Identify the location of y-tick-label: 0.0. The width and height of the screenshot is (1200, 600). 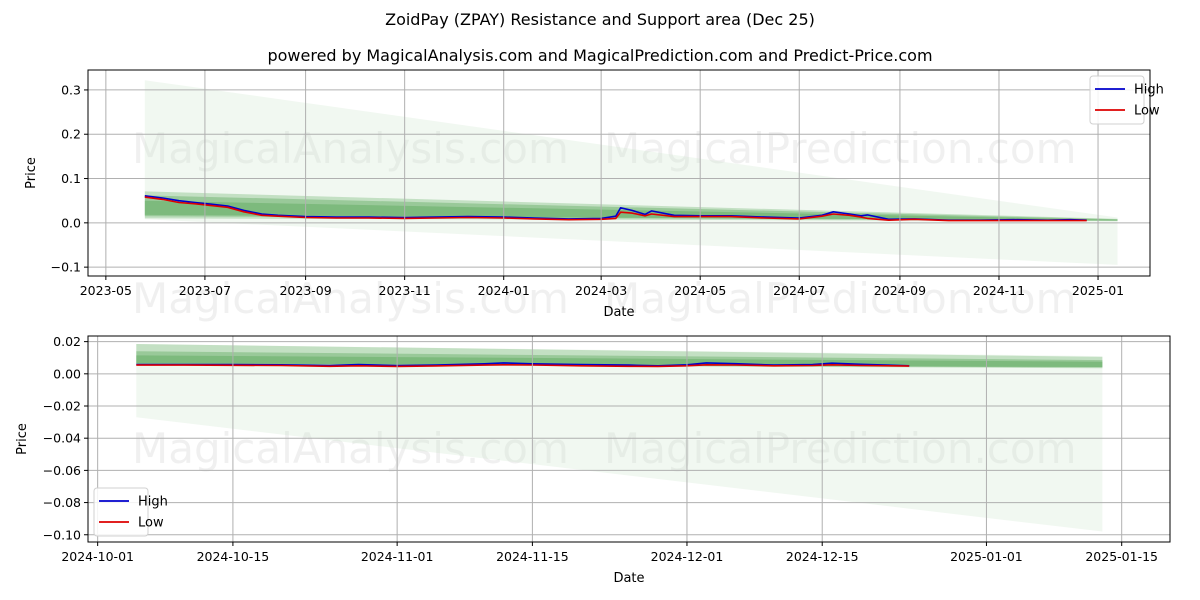
(71, 222).